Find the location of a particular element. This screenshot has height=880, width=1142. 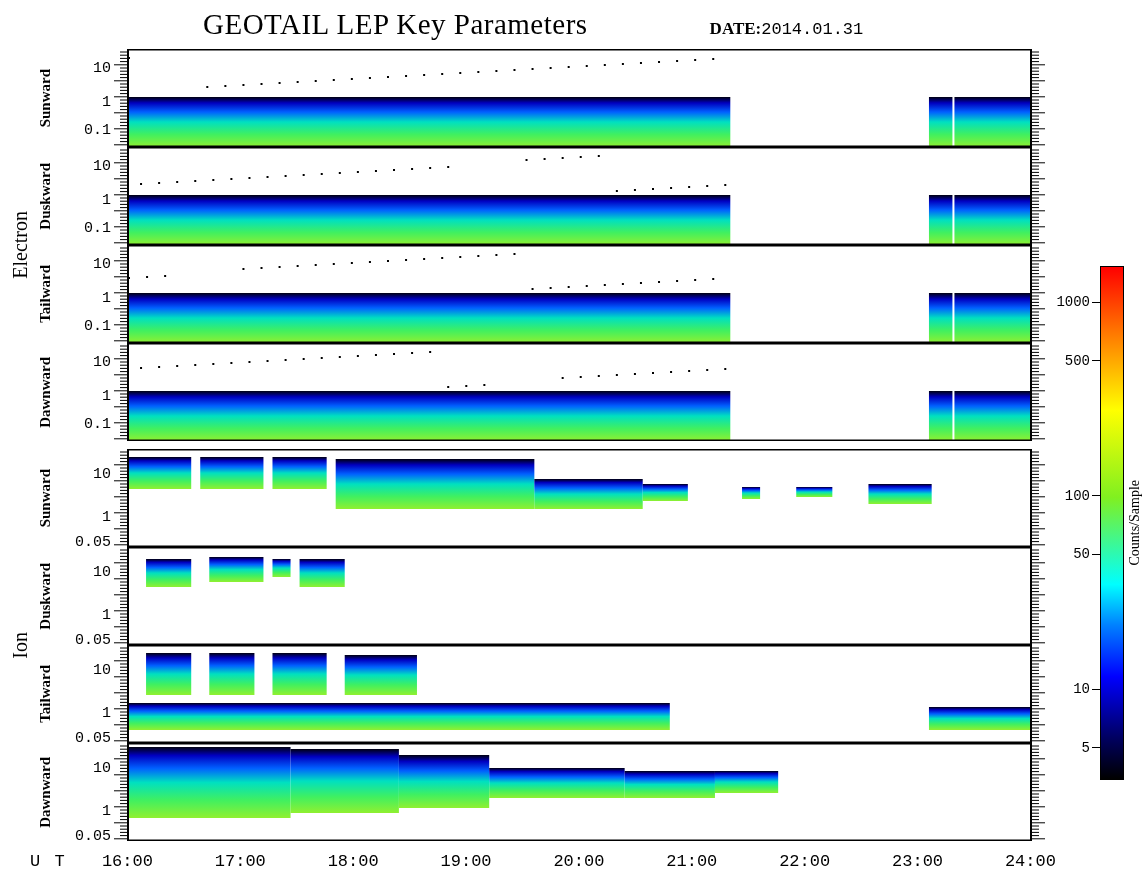

colorbar-title: Counts/Sample is located at coordinates (1134, 523).